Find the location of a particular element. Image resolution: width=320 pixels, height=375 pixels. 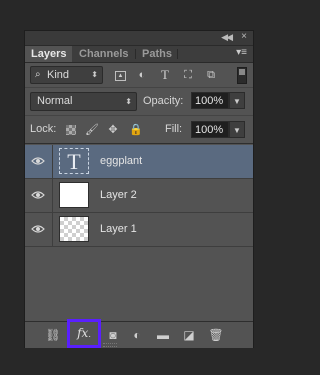

text-layer-thumbnail: T is located at coordinates (74, 161).